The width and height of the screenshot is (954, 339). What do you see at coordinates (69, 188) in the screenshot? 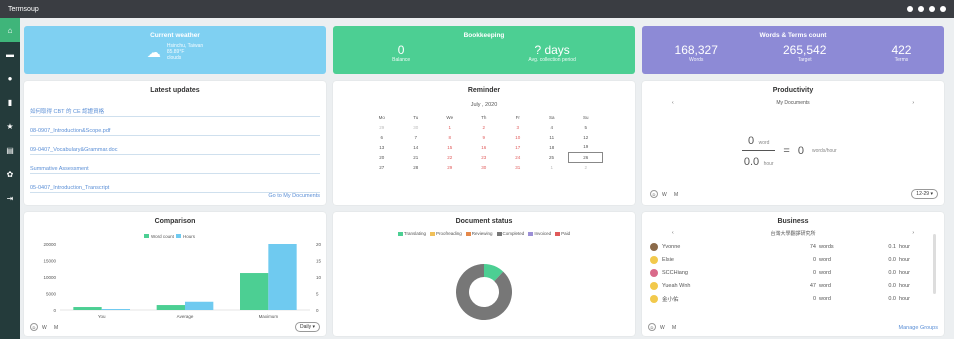
I see `update-item: 05-0407_Introduction_Transcript` at bounding box center [69, 188].